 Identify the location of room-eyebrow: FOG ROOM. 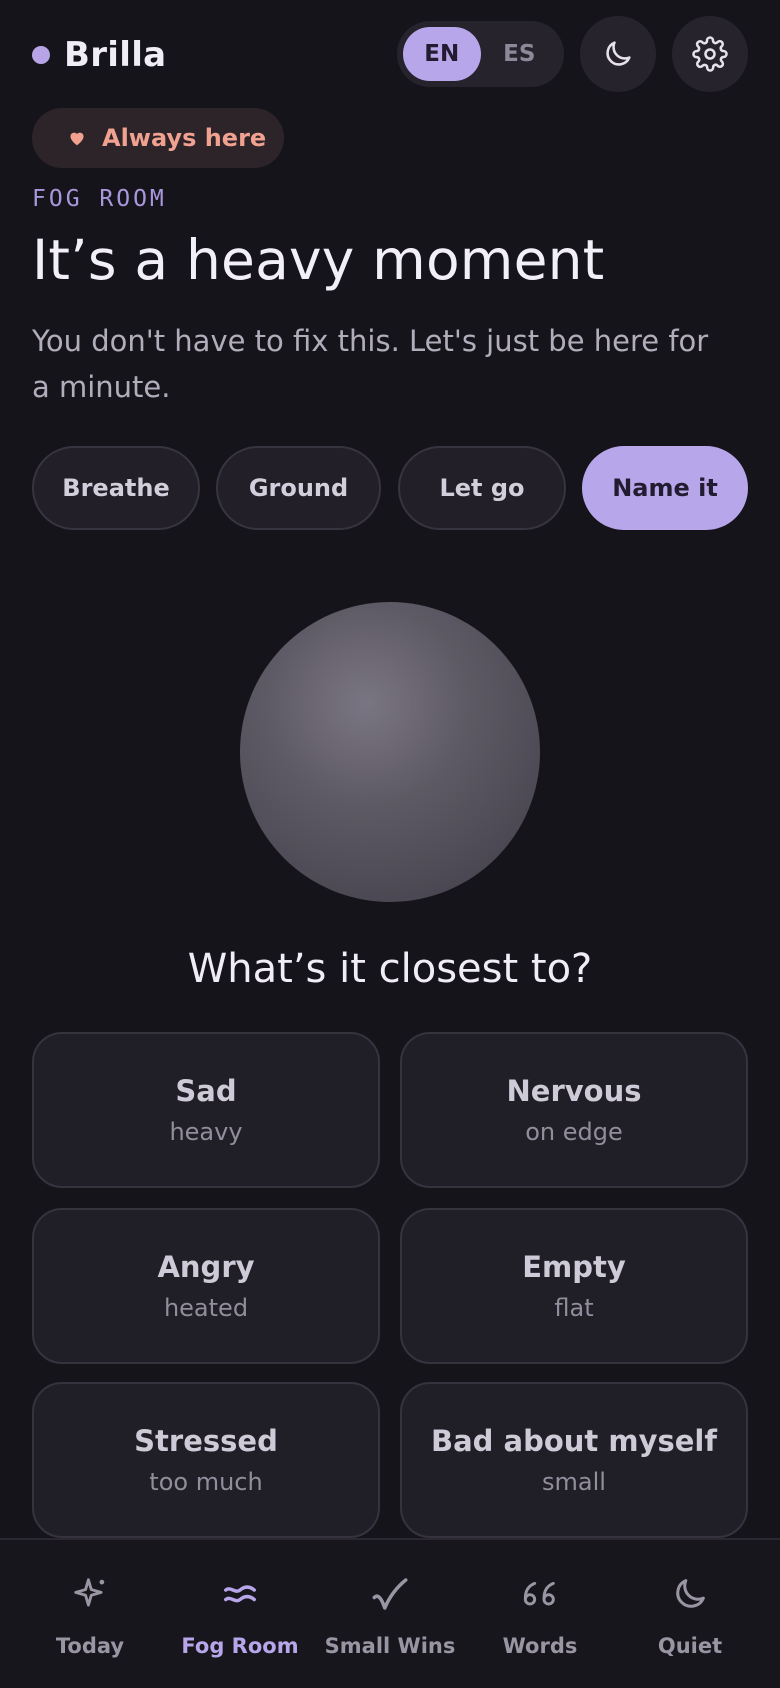
(99, 199).